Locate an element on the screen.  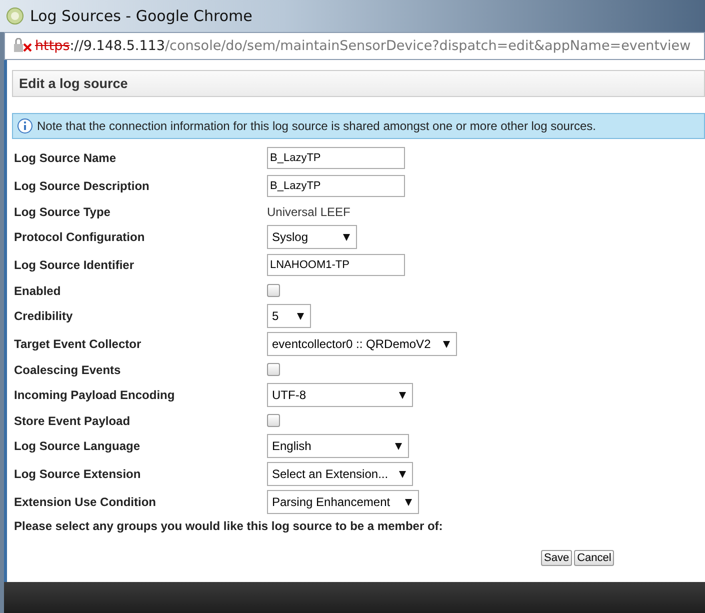
dropdown: Syslog is located at coordinates (312, 237).